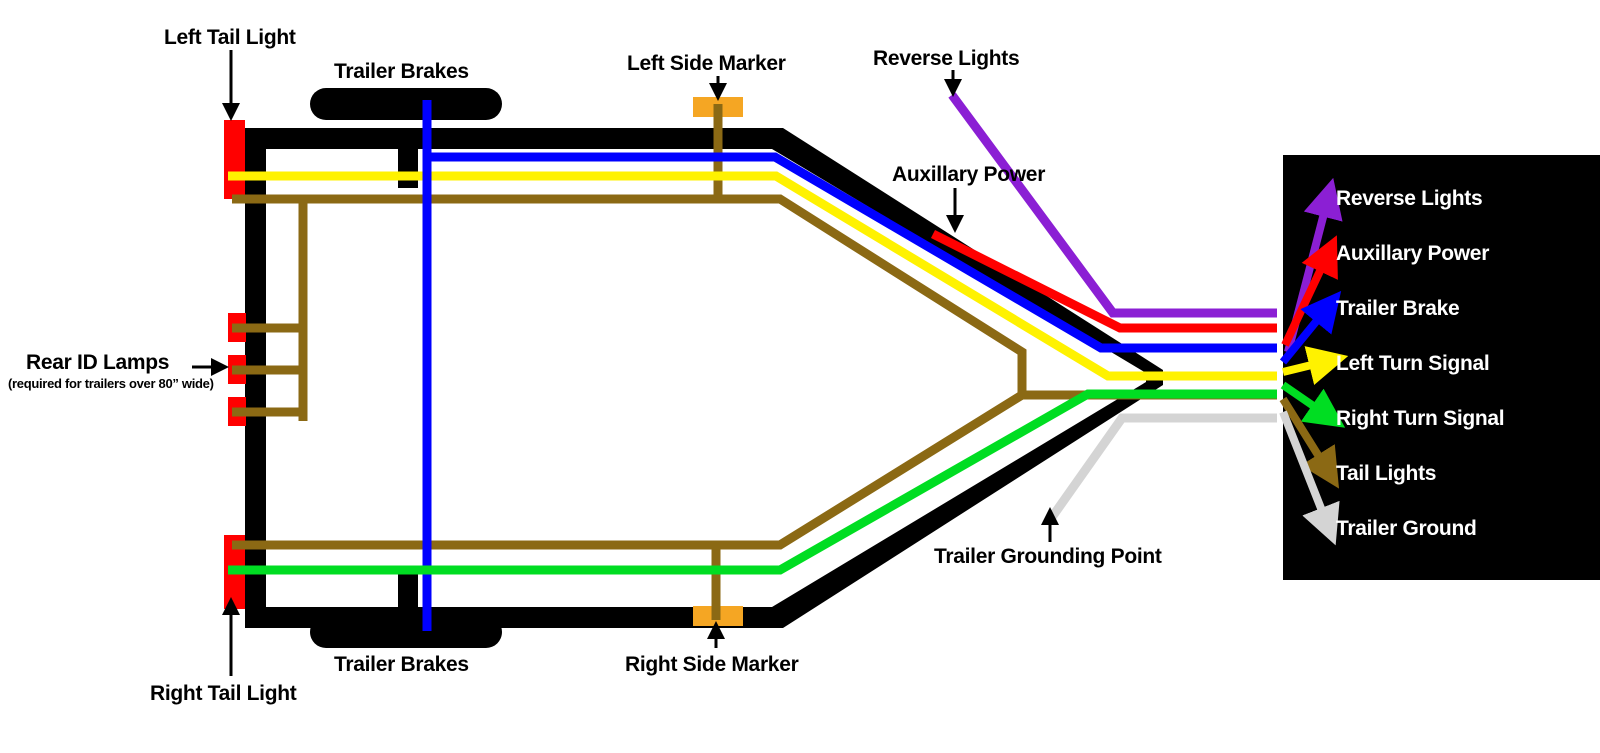 The width and height of the screenshot is (1600, 753). Describe the element at coordinates (946, 58) in the screenshot. I see `label-reverse-lights: Reverse Lights` at that location.